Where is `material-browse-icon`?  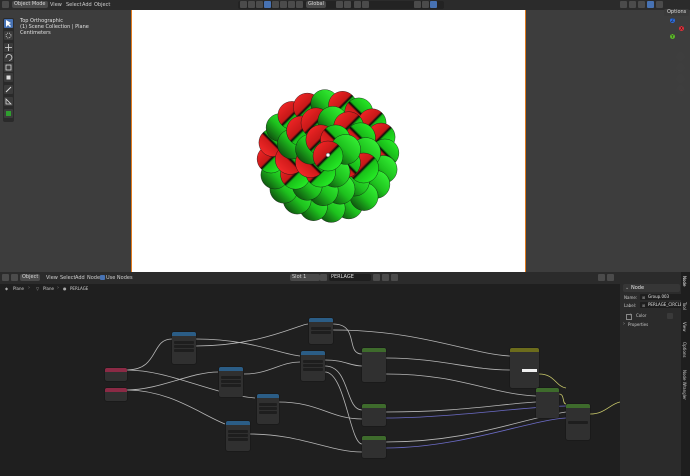 material-browse-icon is located at coordinates (323, 277).